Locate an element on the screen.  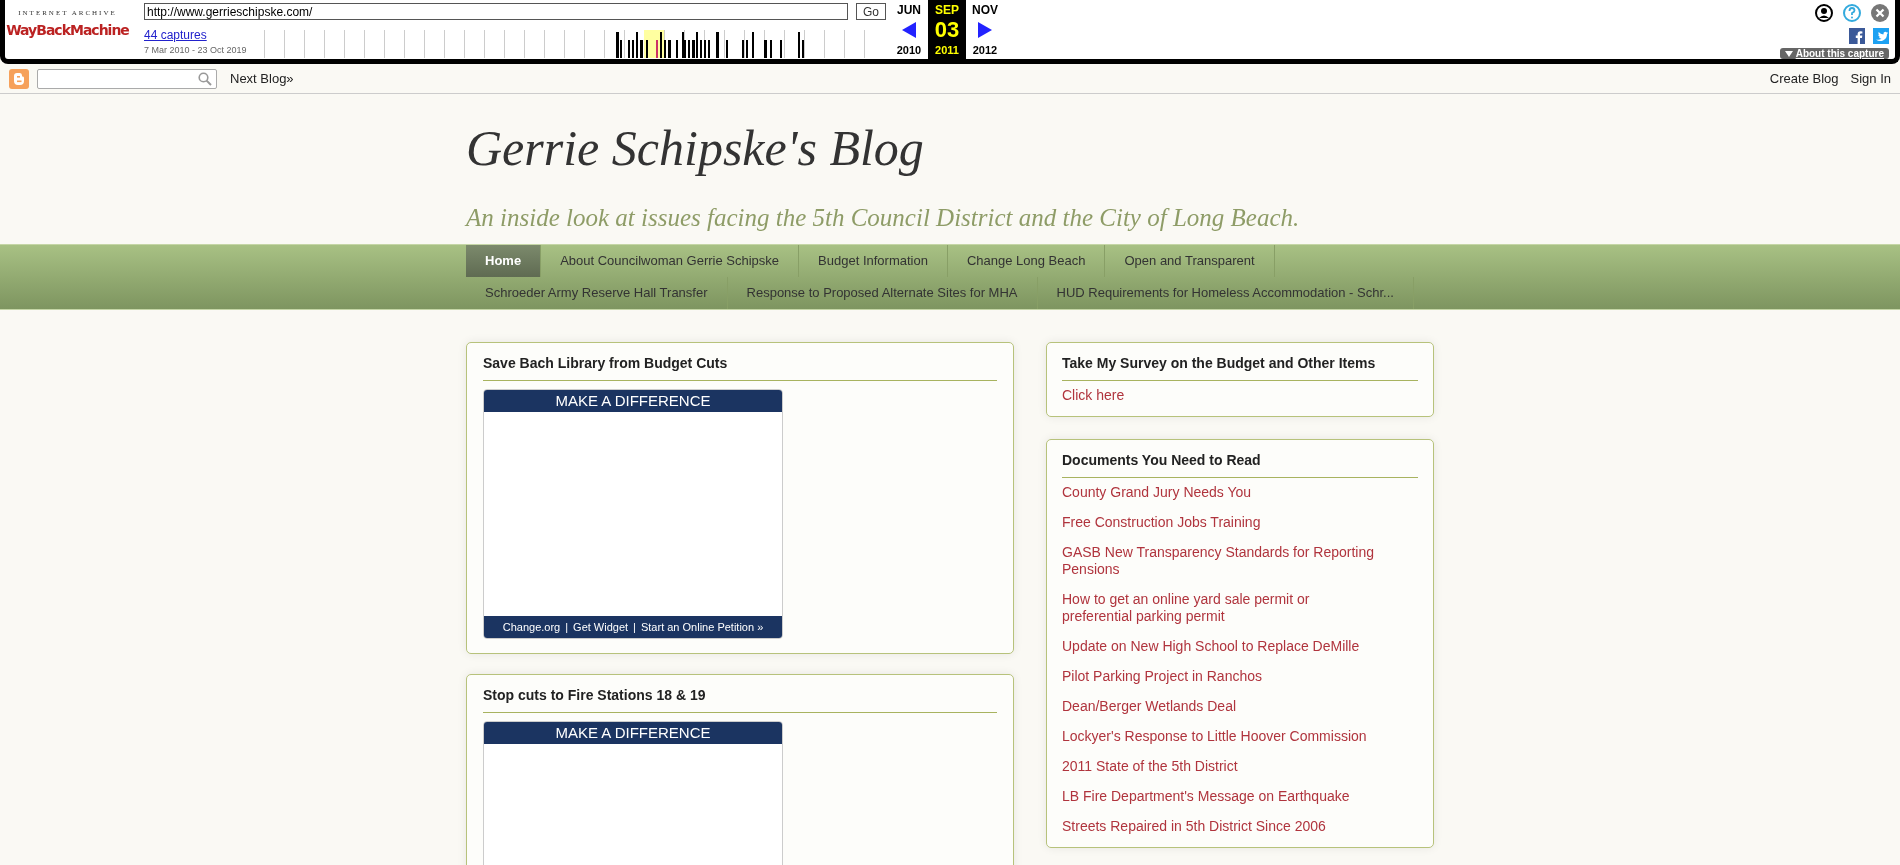
sidebar-link: Update on New High School to Replace DeMille is located at coordinates (1211, 646).